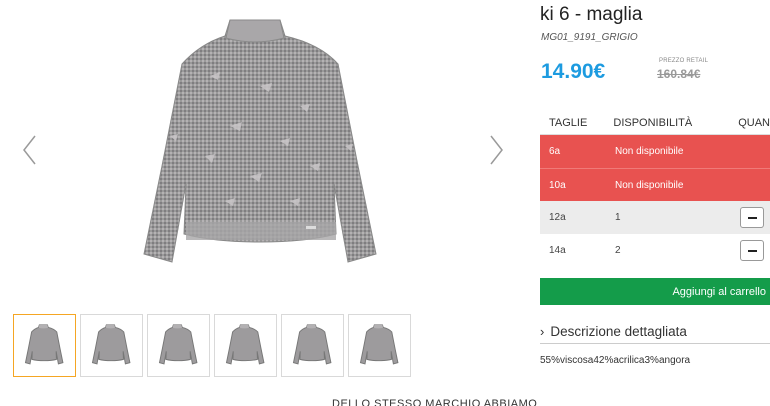  I want to click on description-toggle: › Descrizione dettagliata, so click(655, 332).